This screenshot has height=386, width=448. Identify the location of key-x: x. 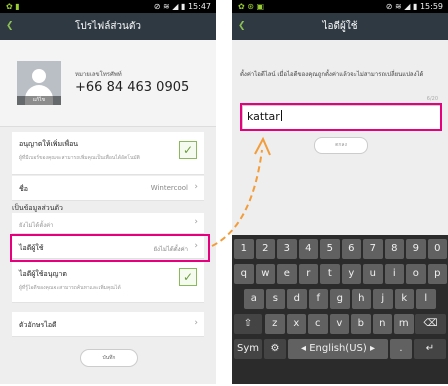
(296, 324).